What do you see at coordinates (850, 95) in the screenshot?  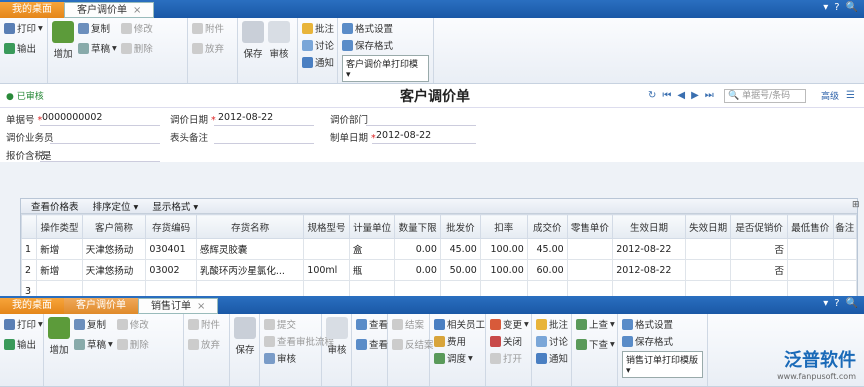 I see `menu-icon: ☰` at bounding box center [850, 95].